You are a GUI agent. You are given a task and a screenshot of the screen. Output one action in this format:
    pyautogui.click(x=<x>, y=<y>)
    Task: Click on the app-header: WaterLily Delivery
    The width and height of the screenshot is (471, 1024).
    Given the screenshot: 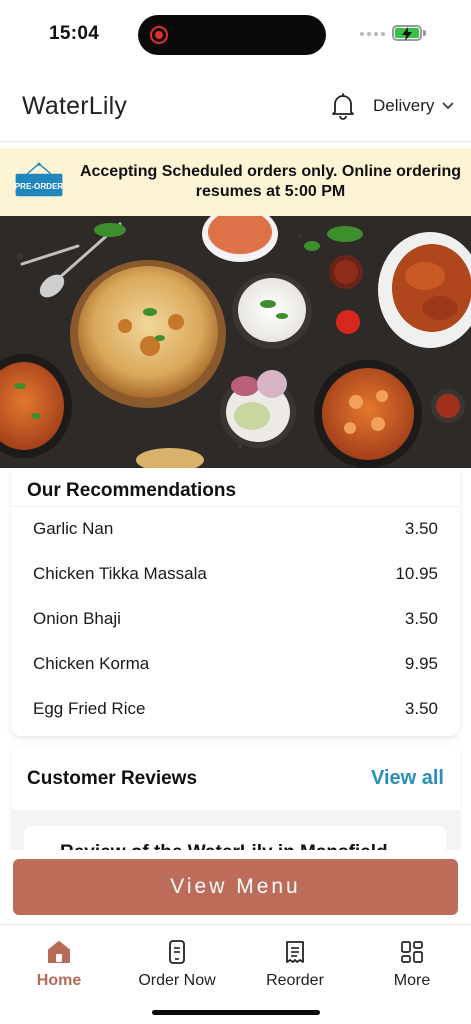 What is the action you would take?
    pyautogui.click(x=235, y=106)
    